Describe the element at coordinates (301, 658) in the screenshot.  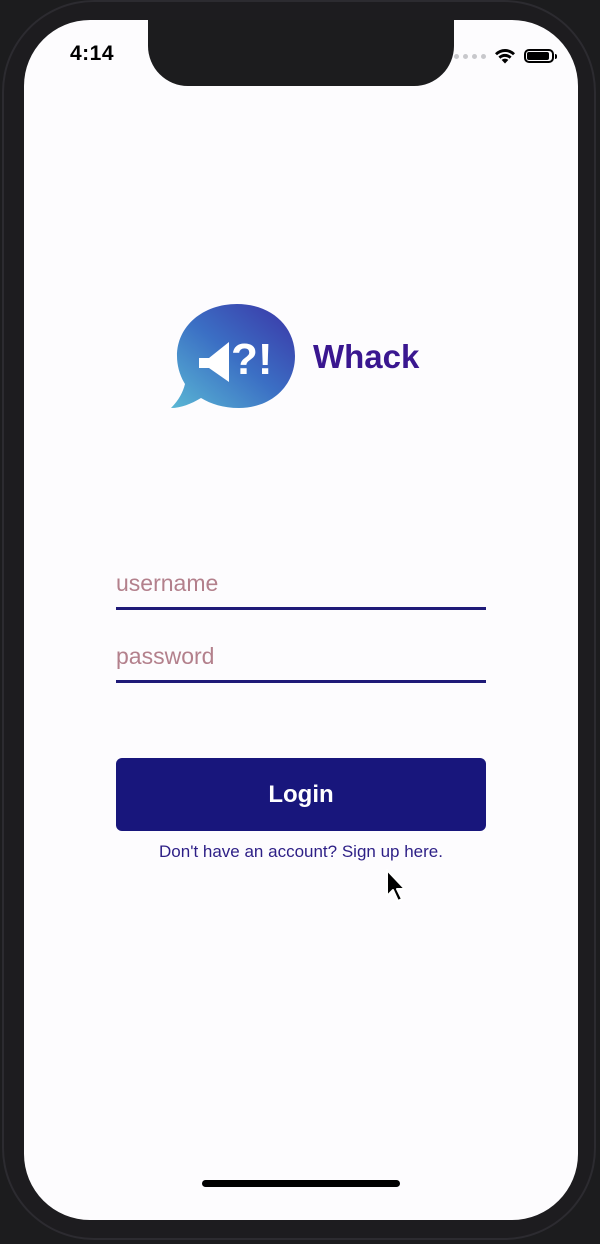
I see `password-field` at that location.